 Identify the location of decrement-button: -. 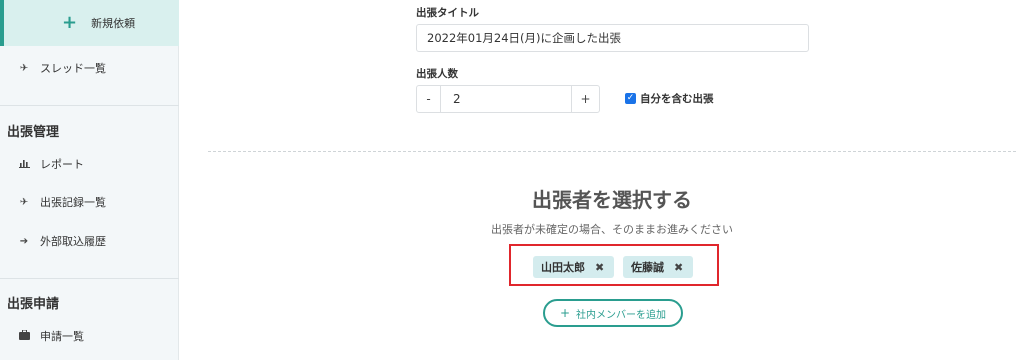
(429, 99).